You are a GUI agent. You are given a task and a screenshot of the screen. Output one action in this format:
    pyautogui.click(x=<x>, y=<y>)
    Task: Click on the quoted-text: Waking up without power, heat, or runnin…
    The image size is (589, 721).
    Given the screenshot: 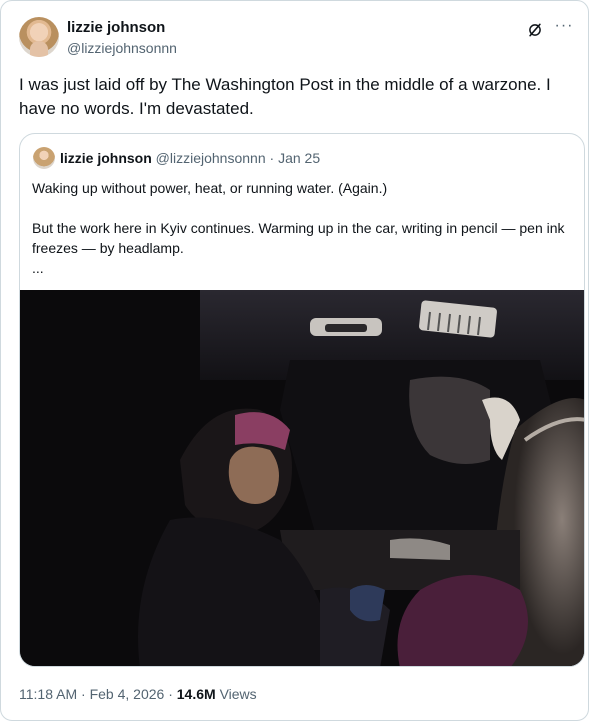 What is the action you would take?
    pyautogui.click(x=298, y=228)
    